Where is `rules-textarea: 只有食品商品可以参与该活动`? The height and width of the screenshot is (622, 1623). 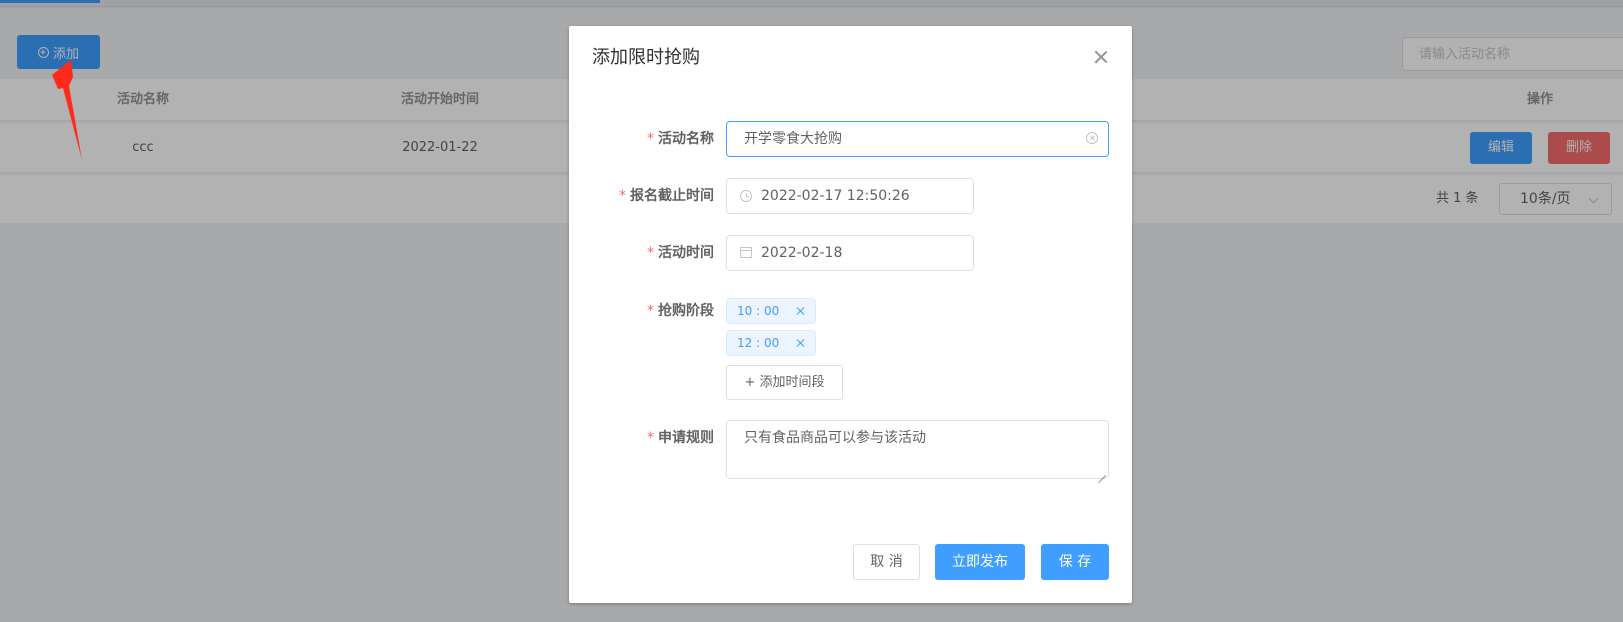
rules-textarea: 只有食品商品可以参与该活动 is located at coordinates (917, 449).